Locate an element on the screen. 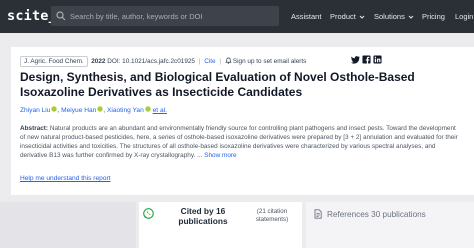  paper-year: 2022 is located at coordinates (98, 61).